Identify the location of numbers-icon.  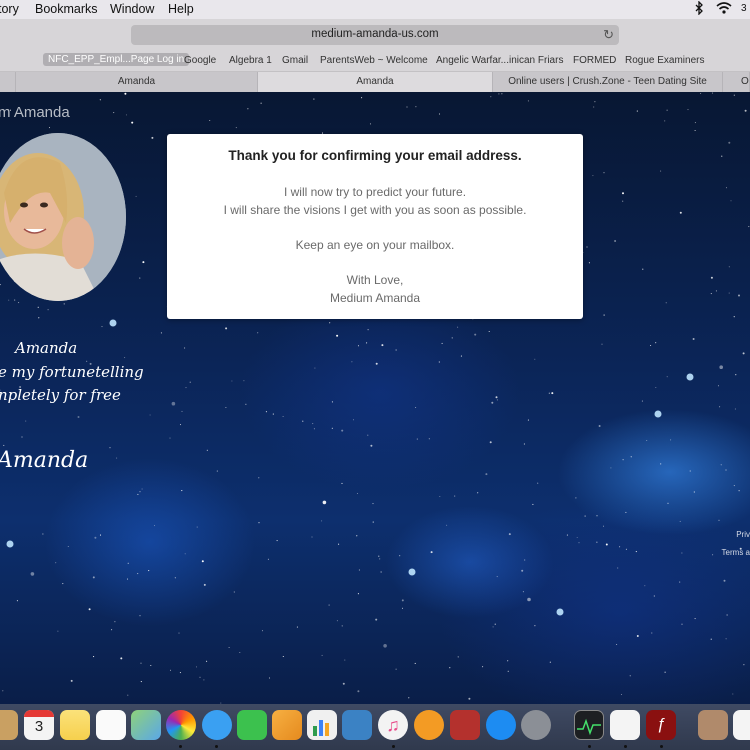
(322, 725).